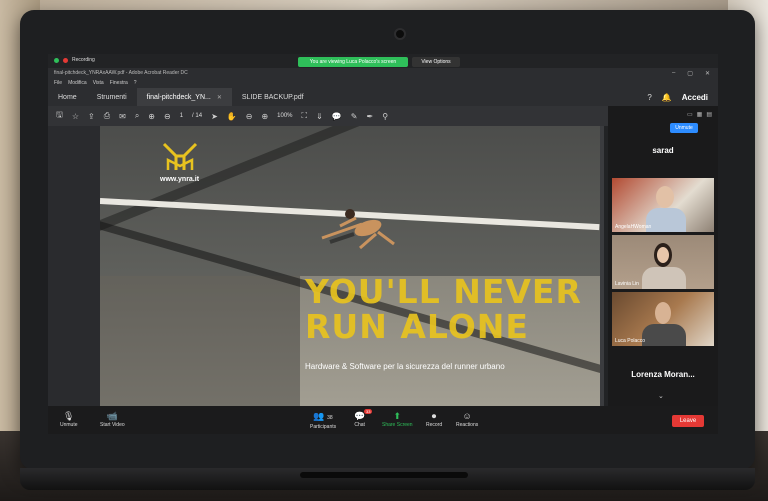  What do you see at coordinates (232, 116) in the screenshot?
I see `hand-tool-icon: ✋` at bounding box center [232, 116].